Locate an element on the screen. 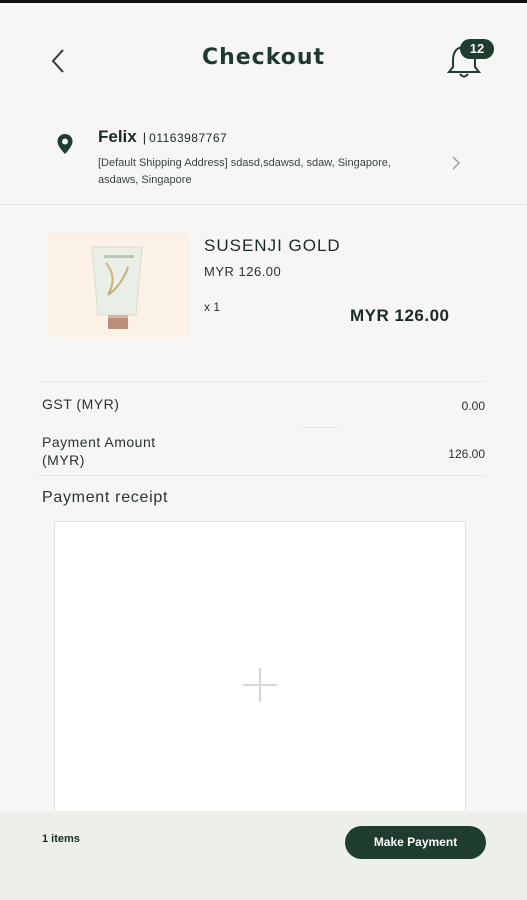 This screenshot has height=900, width=527. product-name: SUSENJI GOLD is located at coordinates (272, 245).